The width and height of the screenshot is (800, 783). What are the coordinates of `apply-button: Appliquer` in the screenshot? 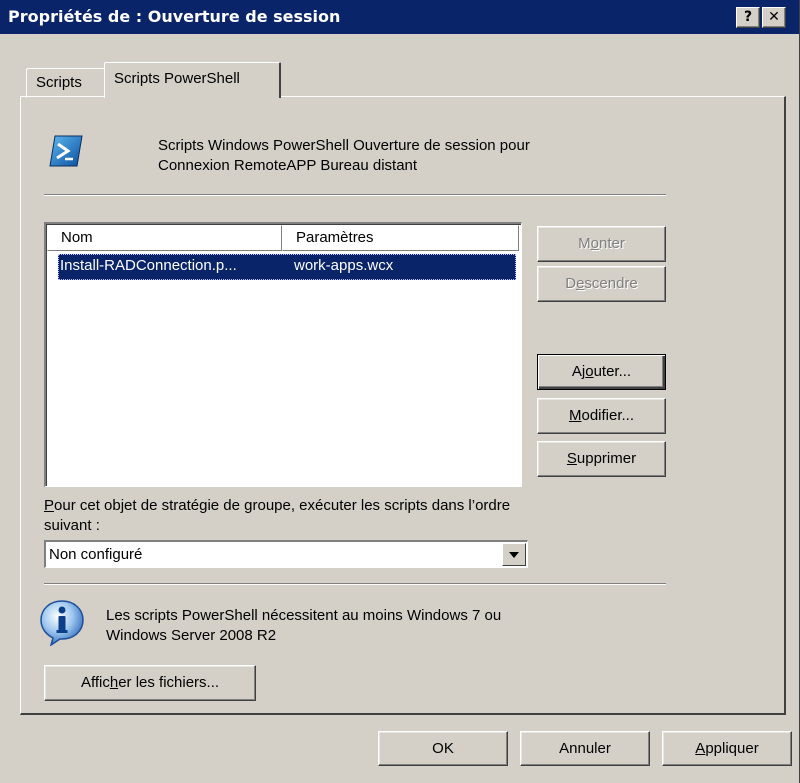 It's located at (727, 748).